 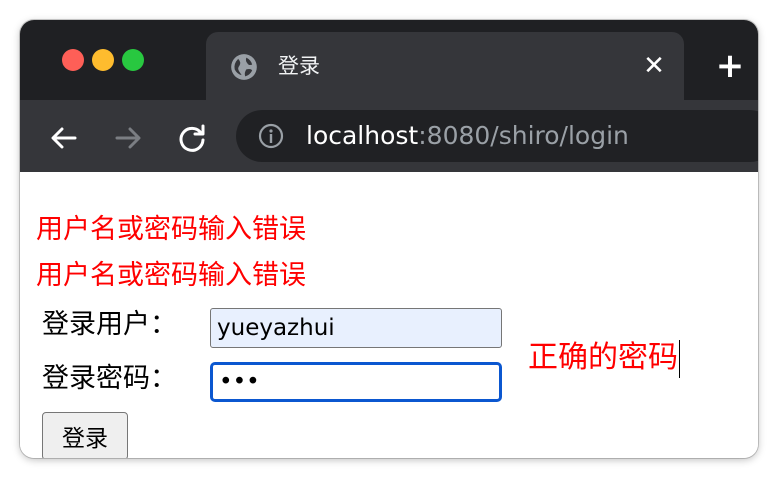 What do you see at coordinates (103, 60) in the screenshot?
I see `minimize-window-button` at bounding box center [103, 60].